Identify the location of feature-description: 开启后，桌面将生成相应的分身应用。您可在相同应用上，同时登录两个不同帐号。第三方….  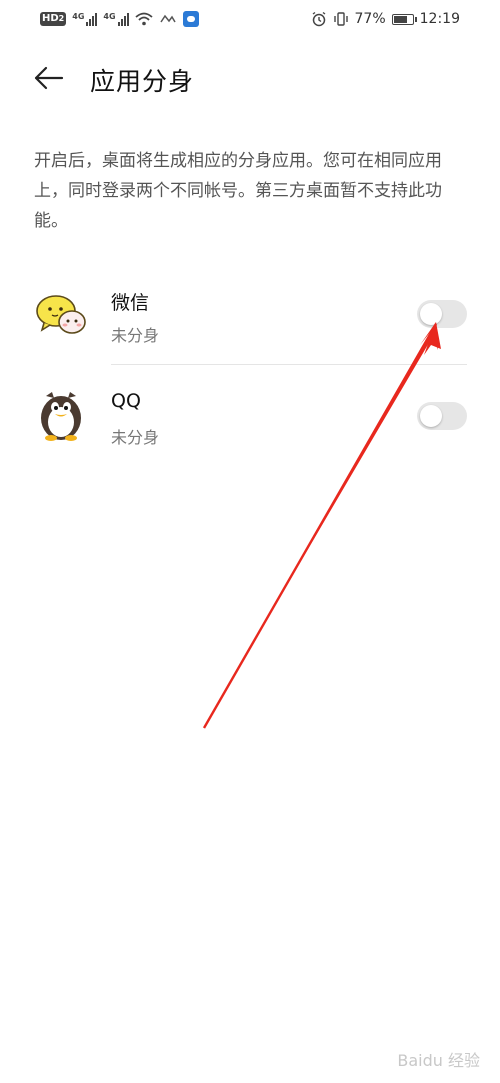
(238, 191).